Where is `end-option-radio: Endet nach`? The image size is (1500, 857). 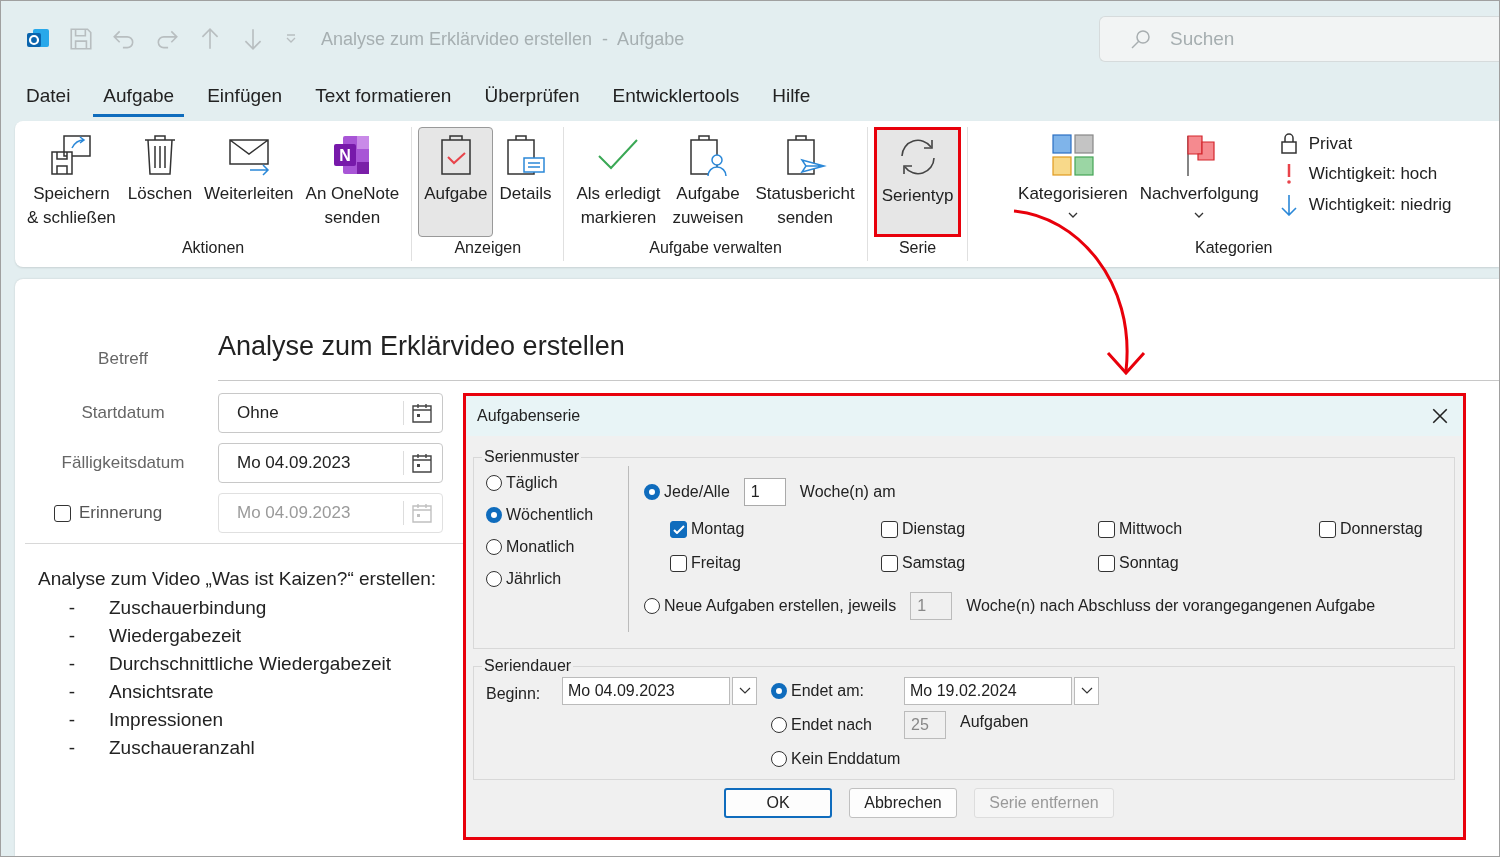 end-option-radio: Endet nach is located at coordinates (837, 725).